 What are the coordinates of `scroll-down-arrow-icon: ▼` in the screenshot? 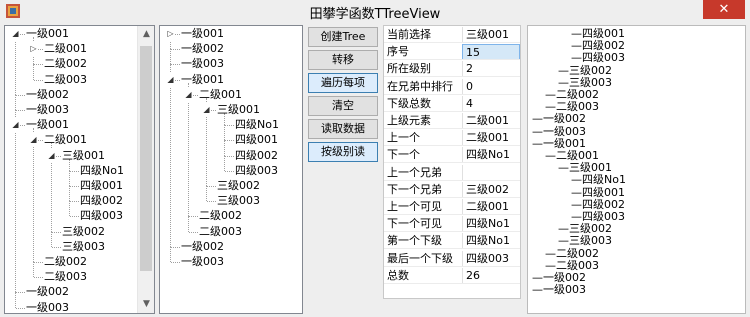 It's located at (146, 304).